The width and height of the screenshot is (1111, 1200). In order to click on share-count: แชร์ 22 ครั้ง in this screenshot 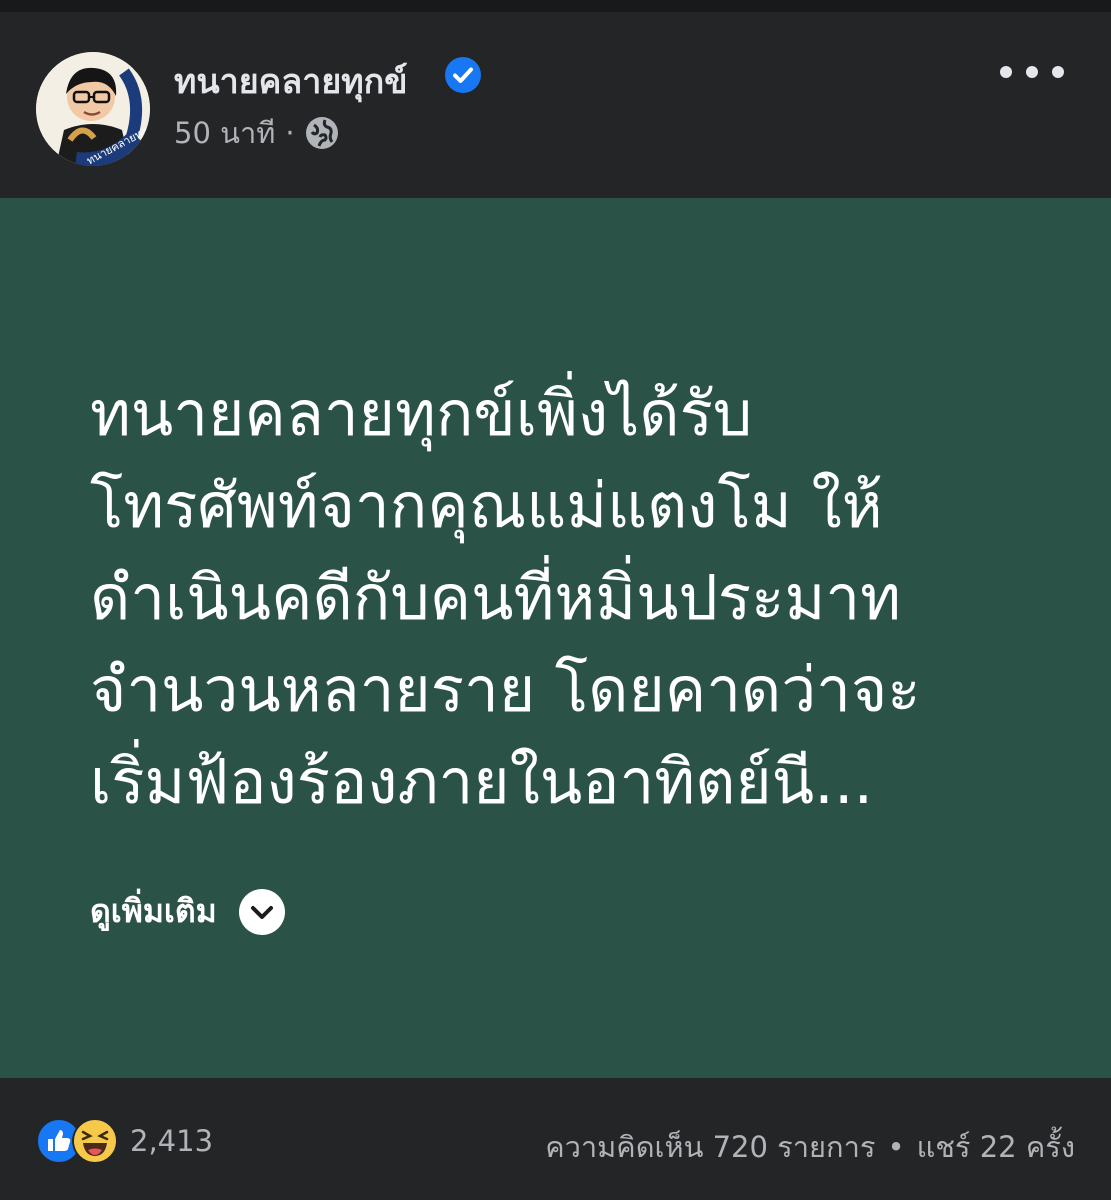, I will do `click(996, 1147)`.